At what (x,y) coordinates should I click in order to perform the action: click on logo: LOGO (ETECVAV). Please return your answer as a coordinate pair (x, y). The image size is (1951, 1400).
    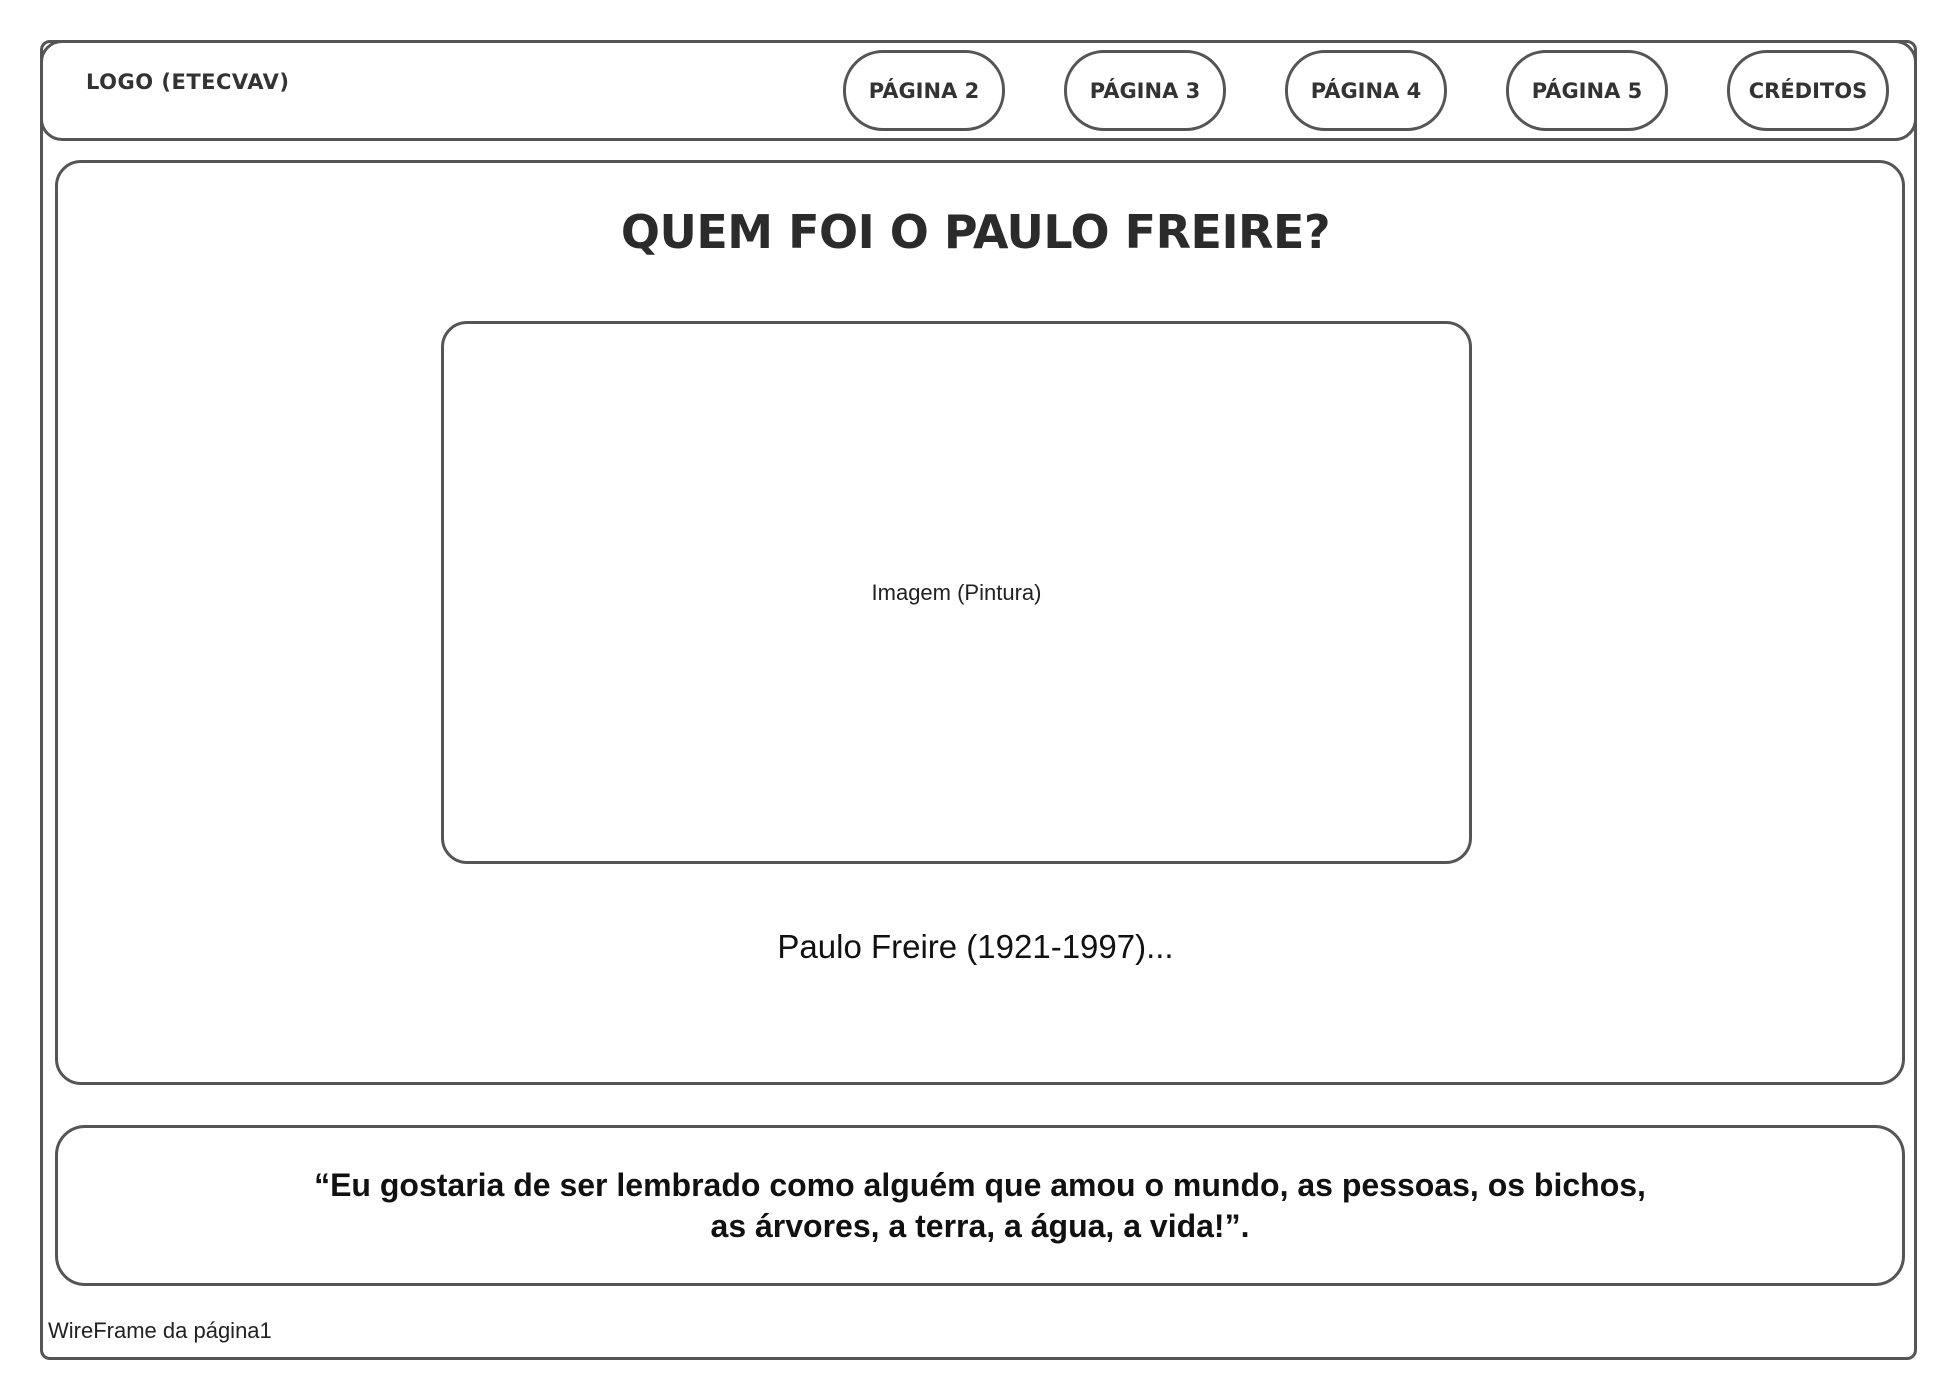
    Looking at the image, I should click on (187, 82).